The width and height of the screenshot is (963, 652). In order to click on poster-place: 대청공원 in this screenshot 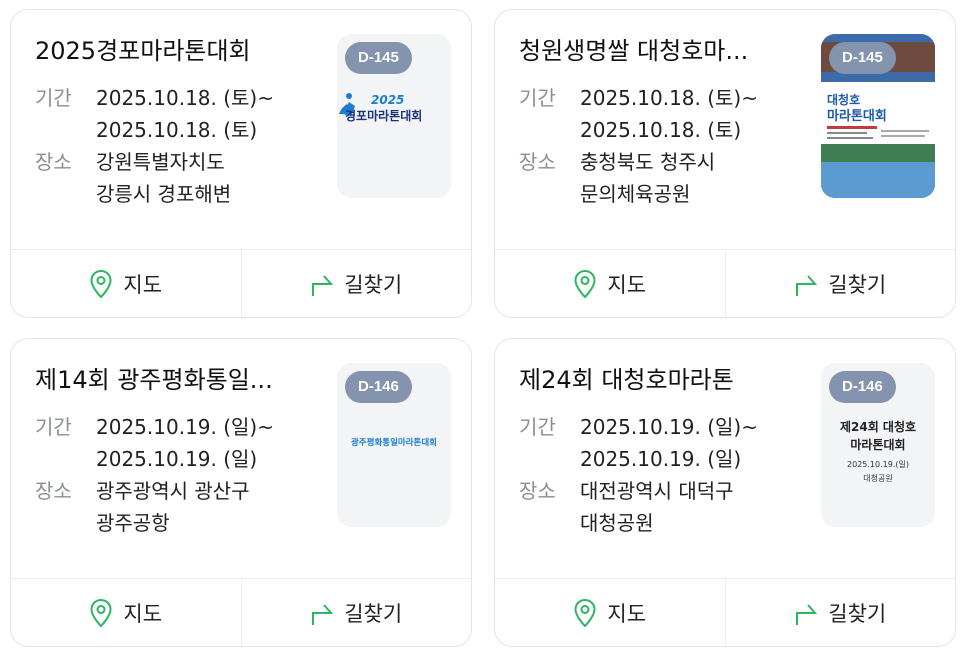, I will do `click(877, 478)`.